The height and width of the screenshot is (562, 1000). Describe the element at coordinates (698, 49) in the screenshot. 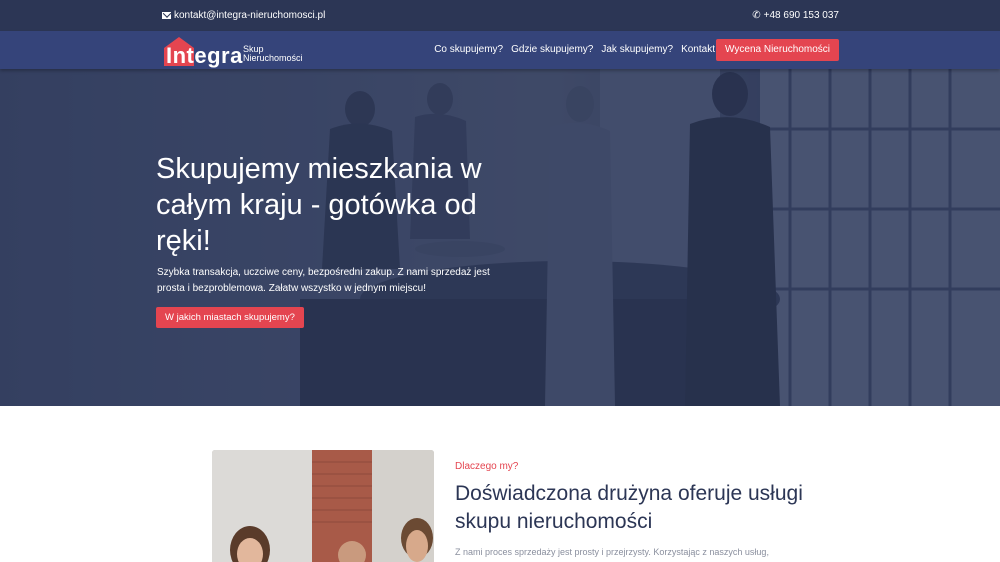

I see `nav-link-kontakt: Kontakt` at that location.